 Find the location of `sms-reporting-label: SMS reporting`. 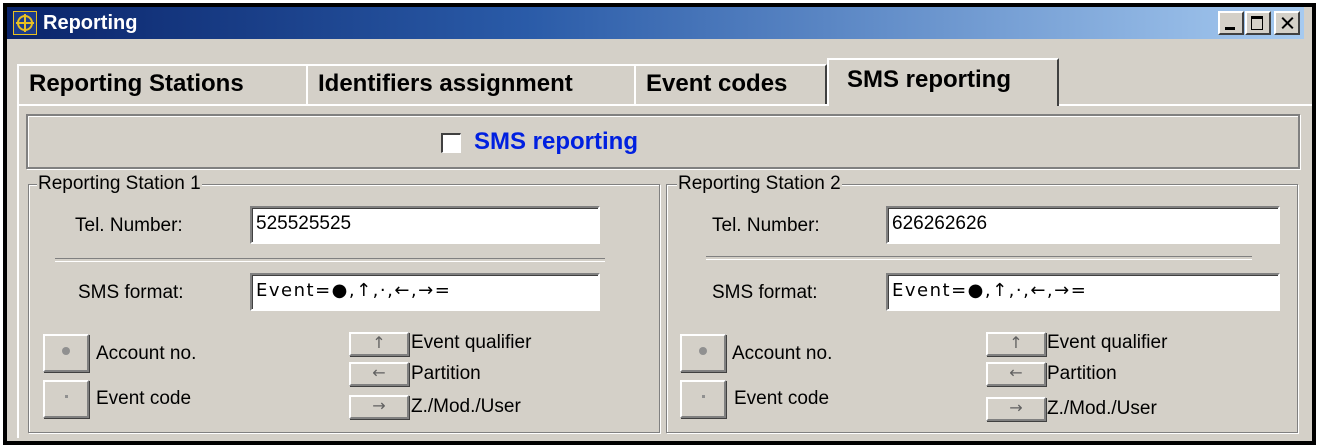

sms-reporting-label: SMS reporting is located at coordinates (556, 142).